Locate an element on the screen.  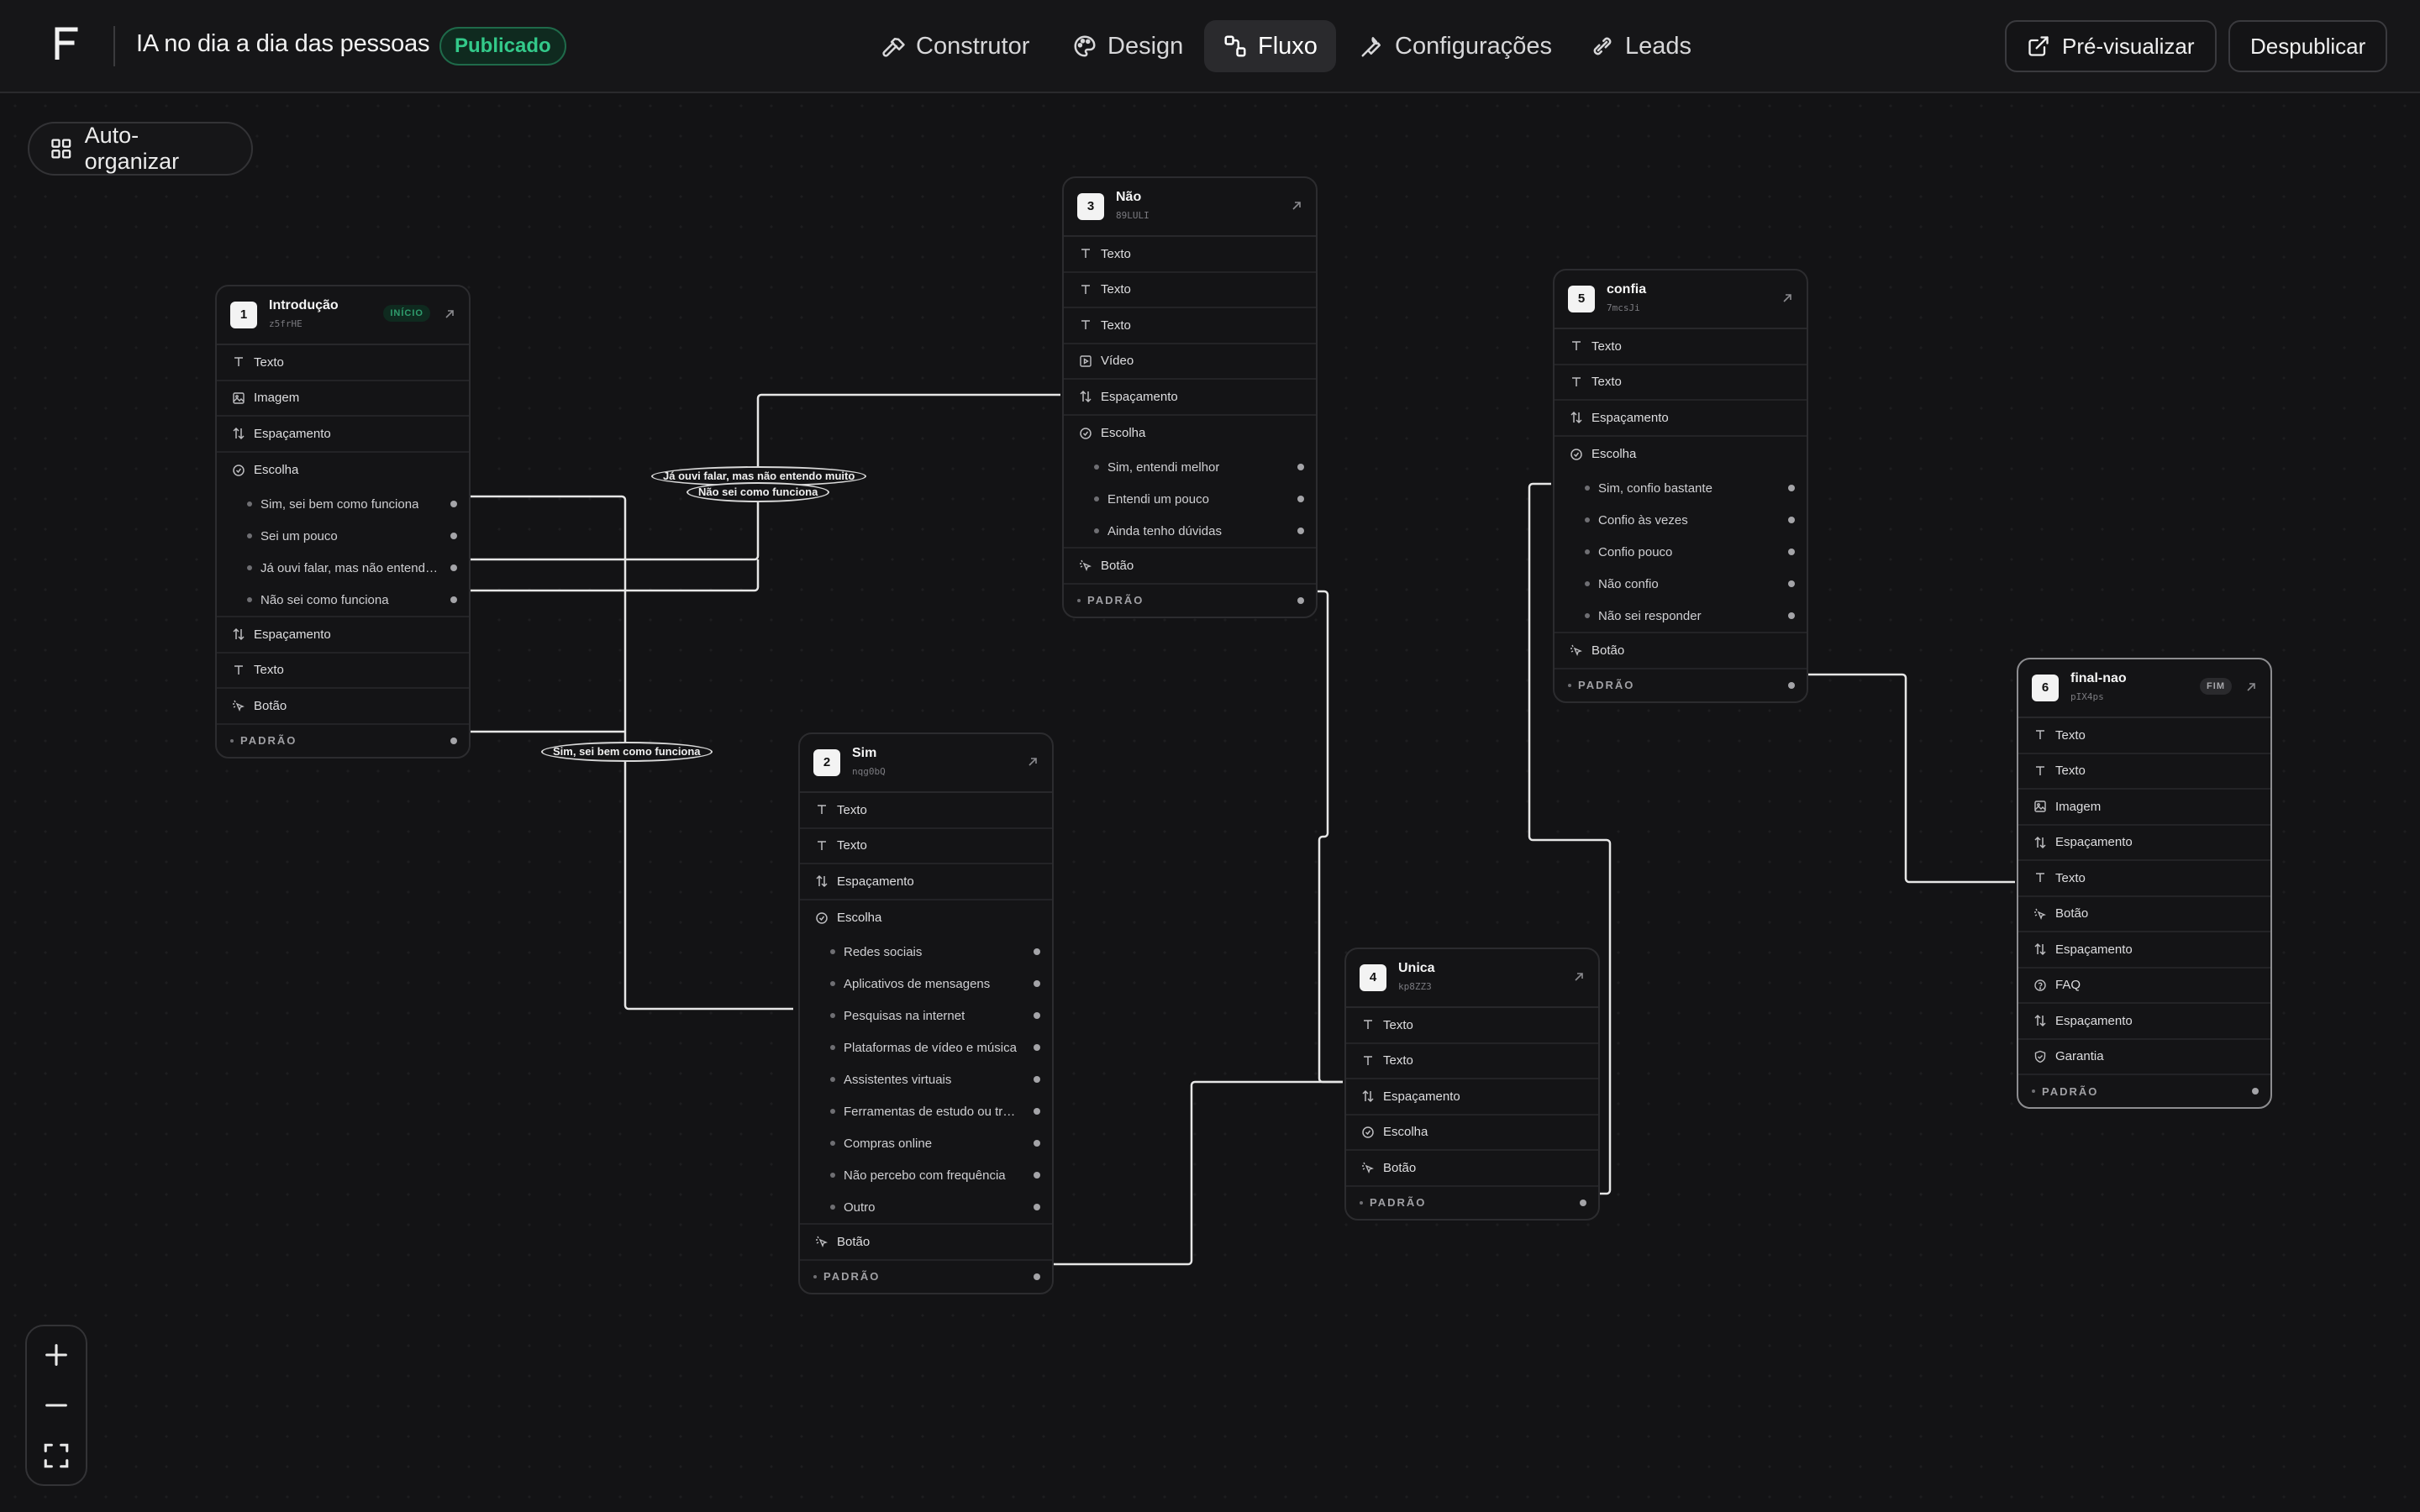
node-header: 5 confia 7mcsJi is located at coordinates (1681, 299).